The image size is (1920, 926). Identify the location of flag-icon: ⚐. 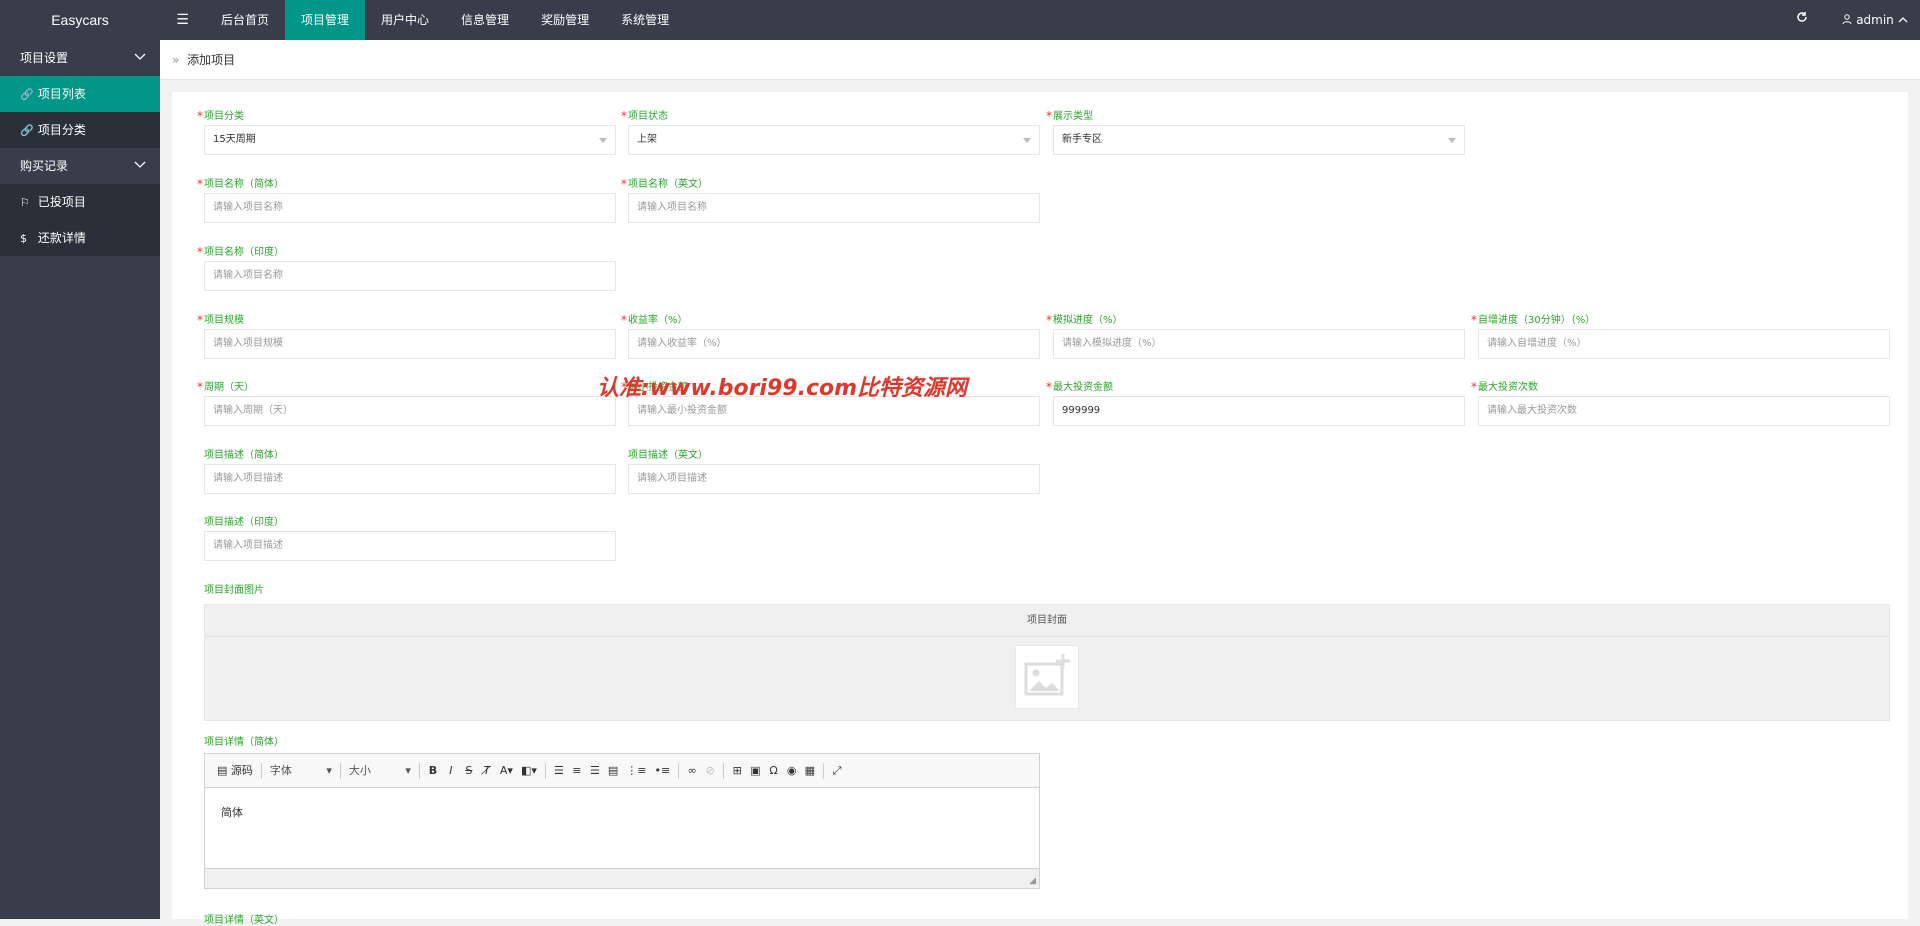
(25, 202).